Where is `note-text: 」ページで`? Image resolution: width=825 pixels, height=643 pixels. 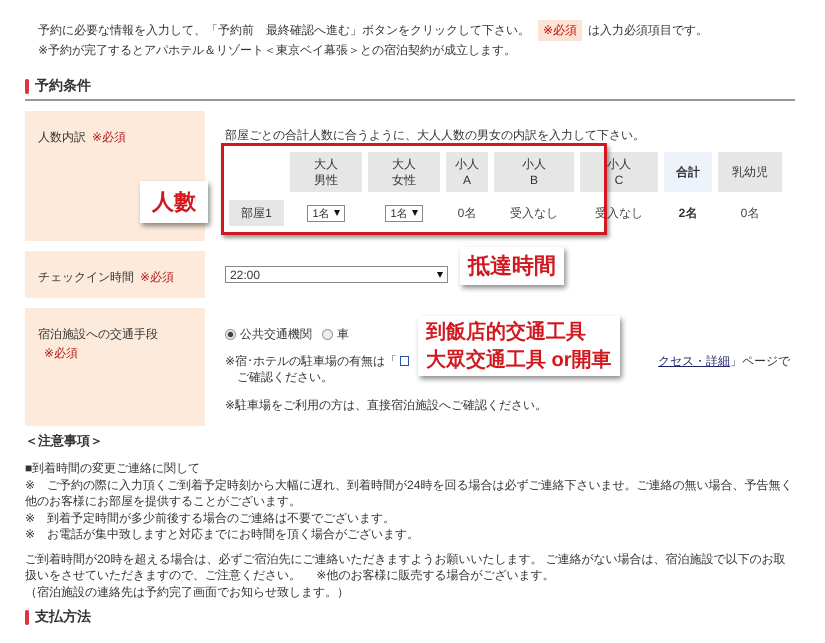
note-text: 」ページで is located at coordinates (760, 361).